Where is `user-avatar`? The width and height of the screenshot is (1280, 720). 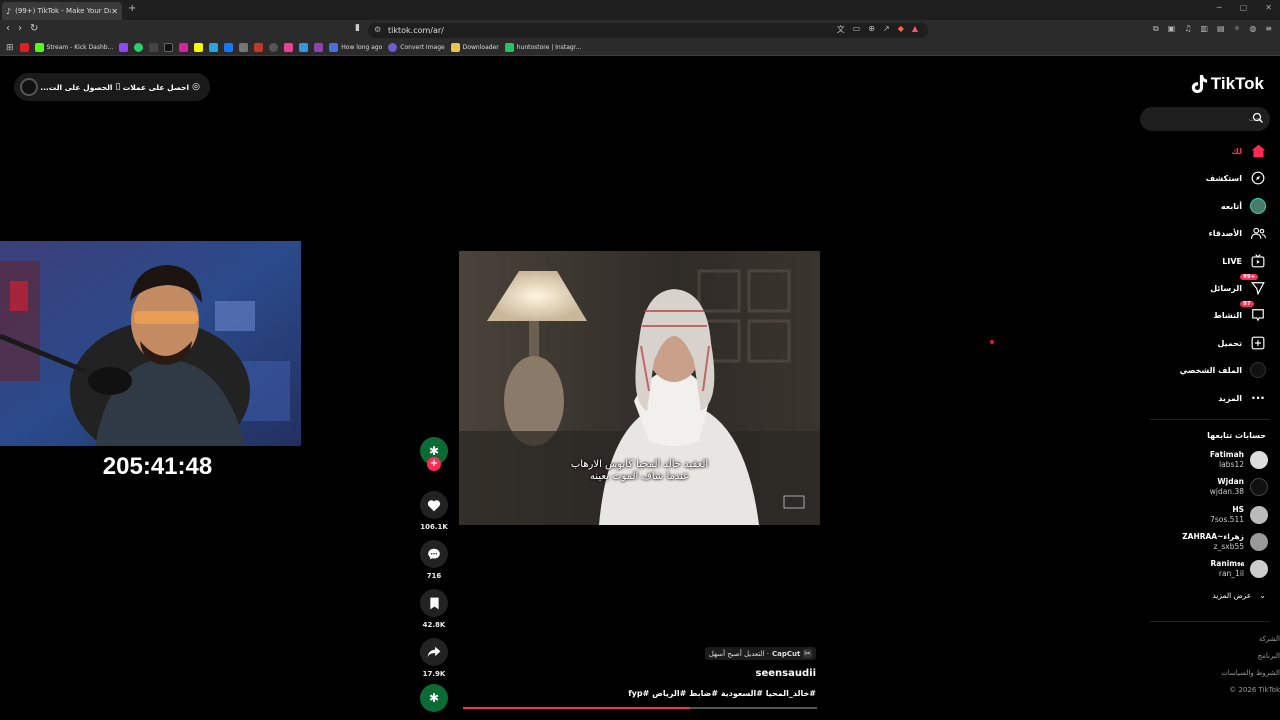
user-avatar is located at coordinates (29, 87).